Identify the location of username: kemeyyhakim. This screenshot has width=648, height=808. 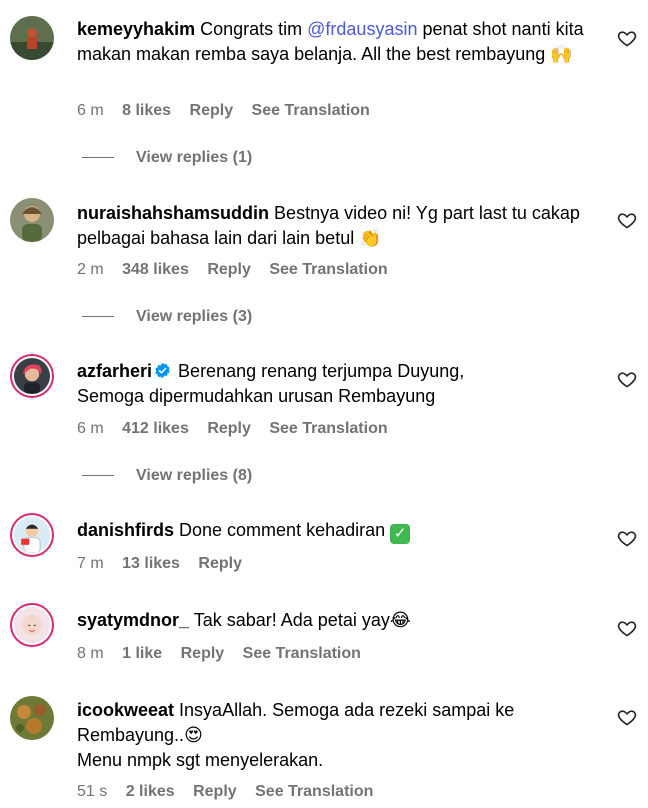
(136, 29).